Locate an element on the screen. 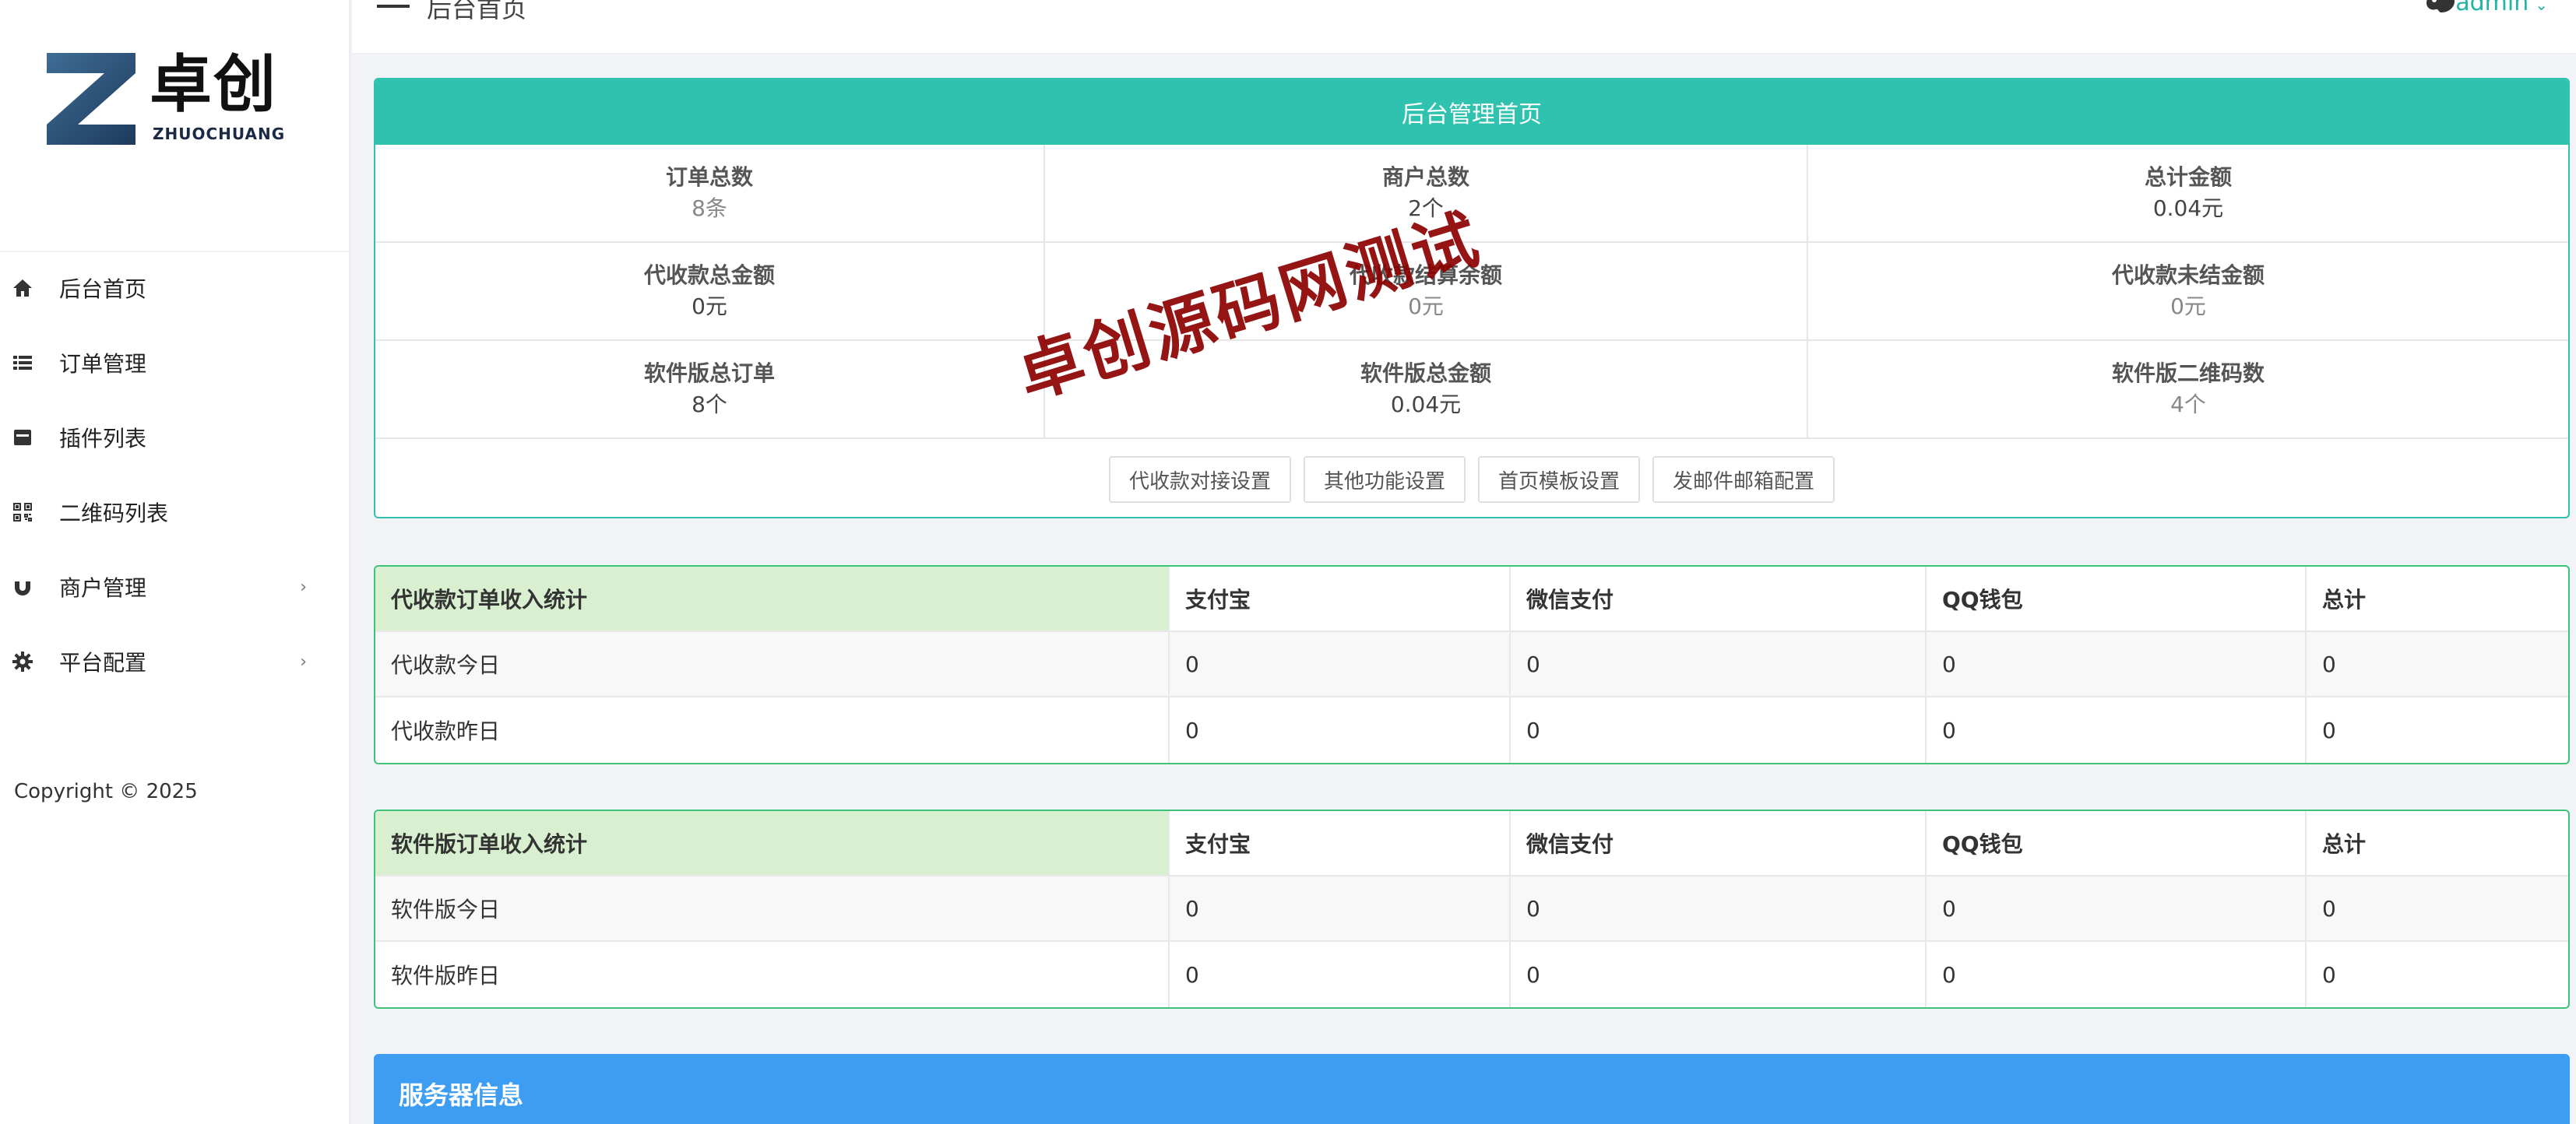 This screenshot has width=2576, height=1124. table-header-row: 代收款订单收入统计 支付宝 微信支付 QQ钱包 总计 is located at coordinates (1471, 599).